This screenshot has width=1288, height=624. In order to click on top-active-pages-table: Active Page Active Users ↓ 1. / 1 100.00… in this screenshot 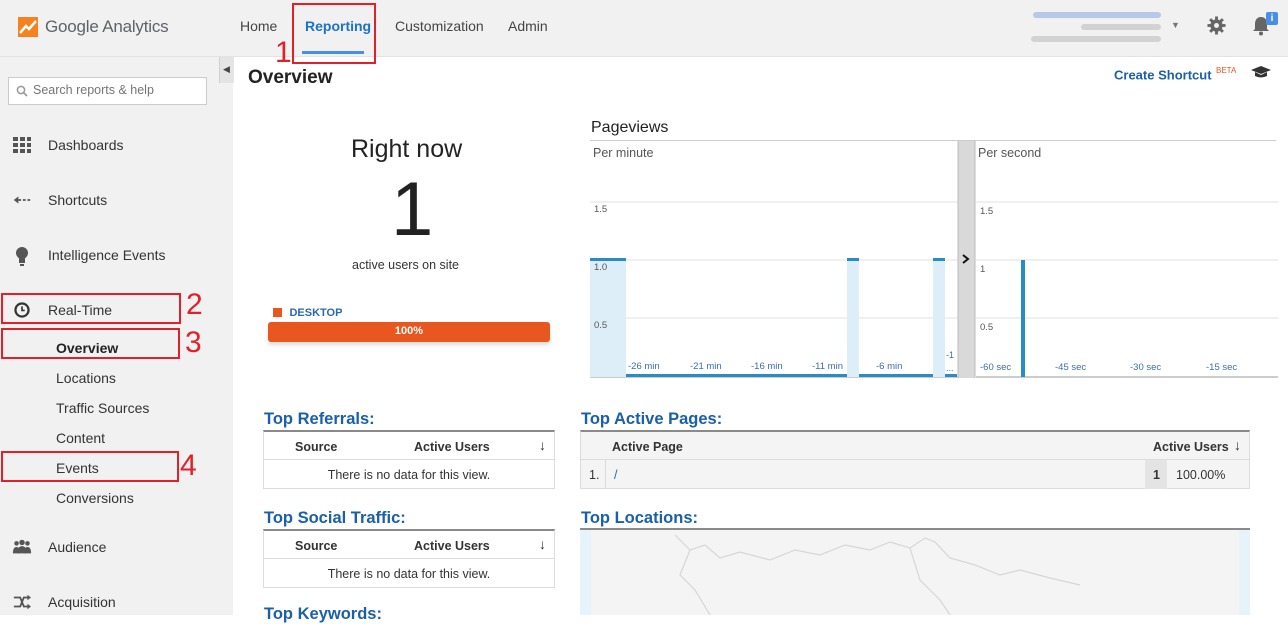, I will do `click(915, 459)`.